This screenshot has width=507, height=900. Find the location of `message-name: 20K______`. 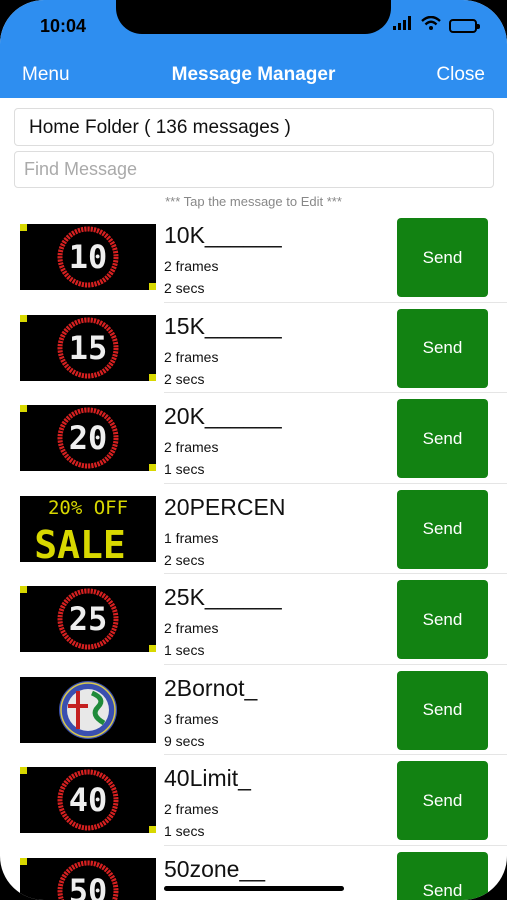

message-name: 20K______ is located at coordinates (223, 416).